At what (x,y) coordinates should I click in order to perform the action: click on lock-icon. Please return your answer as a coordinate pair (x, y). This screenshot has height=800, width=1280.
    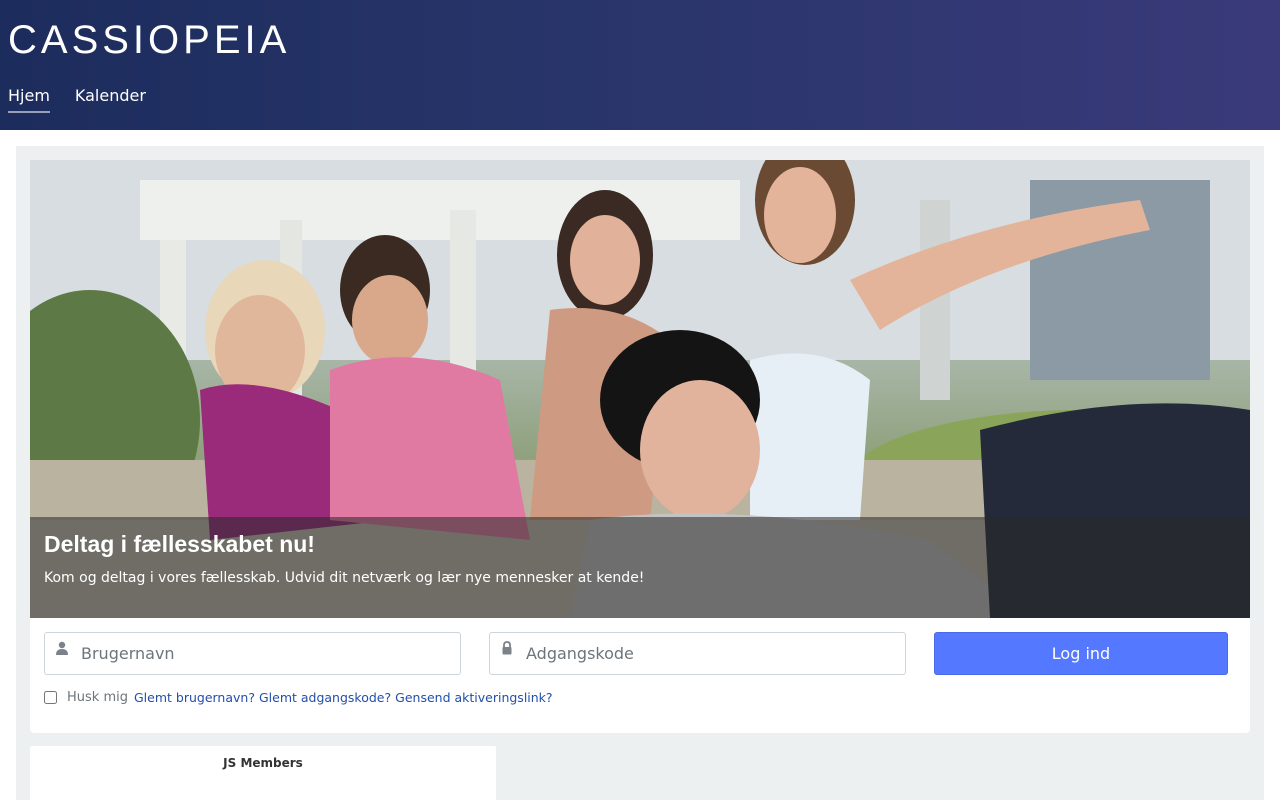
    Looking at the image, I should click on (507, 648).